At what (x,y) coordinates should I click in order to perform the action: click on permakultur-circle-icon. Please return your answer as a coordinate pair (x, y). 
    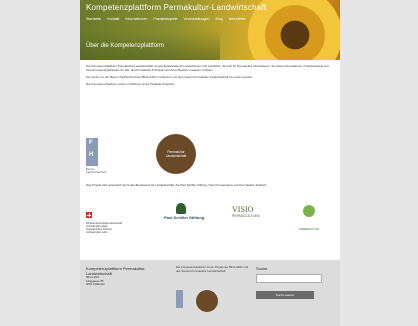
    Looking at the image, I should click on (309, 211).